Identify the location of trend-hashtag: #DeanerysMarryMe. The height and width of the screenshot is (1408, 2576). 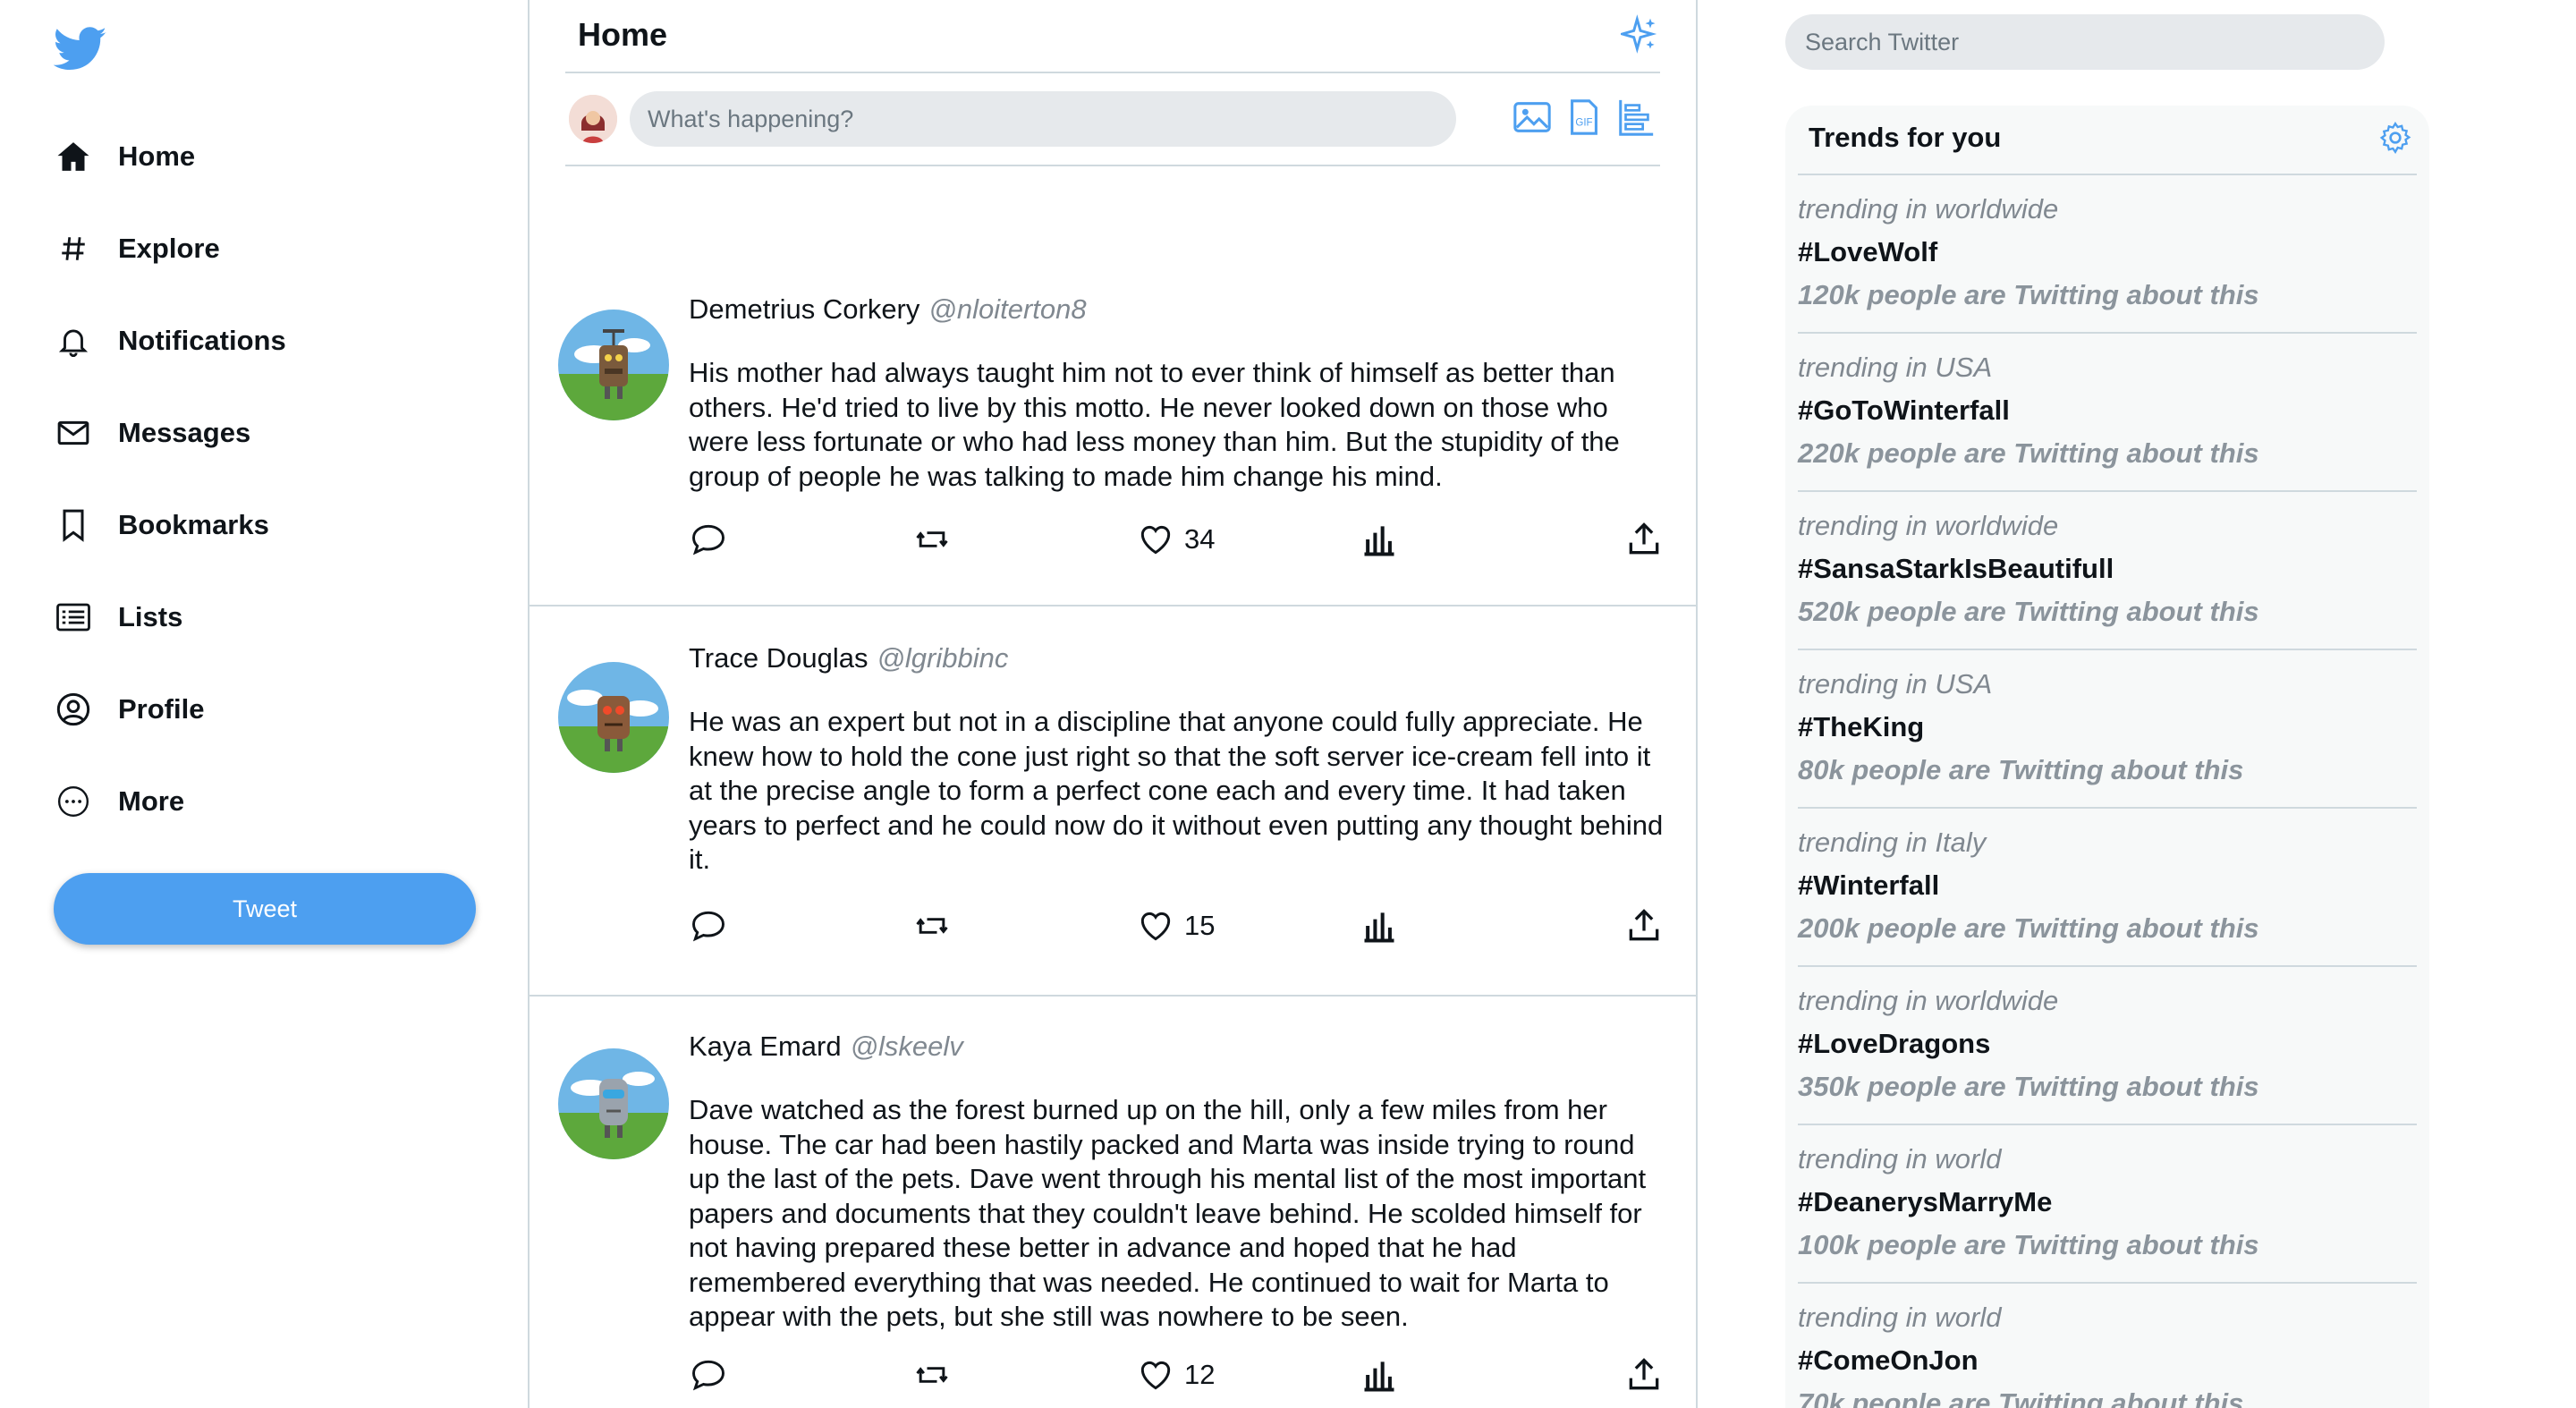
(1925, 1202).